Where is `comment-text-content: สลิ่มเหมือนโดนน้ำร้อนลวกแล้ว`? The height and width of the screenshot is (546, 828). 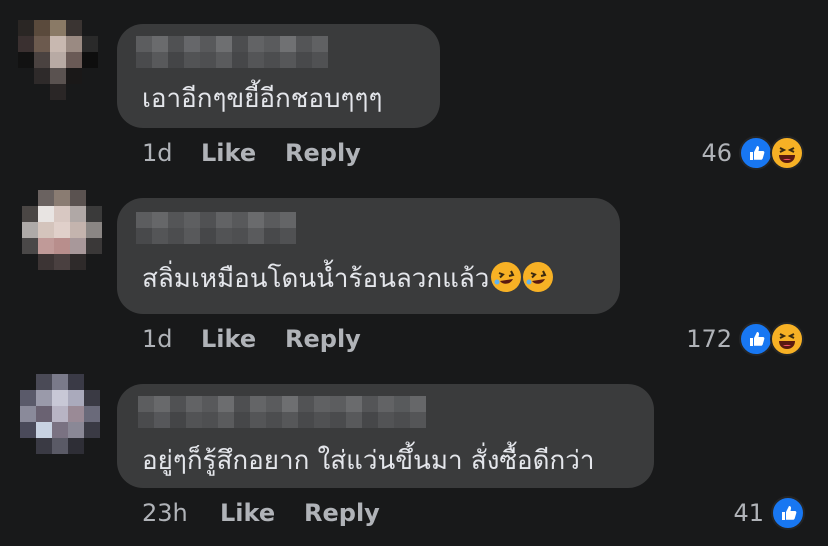 comment-text-content: สลิ่มเหมือนโดนน้ำร้อนลวกแล้ว is located at coordinates (316, 279).